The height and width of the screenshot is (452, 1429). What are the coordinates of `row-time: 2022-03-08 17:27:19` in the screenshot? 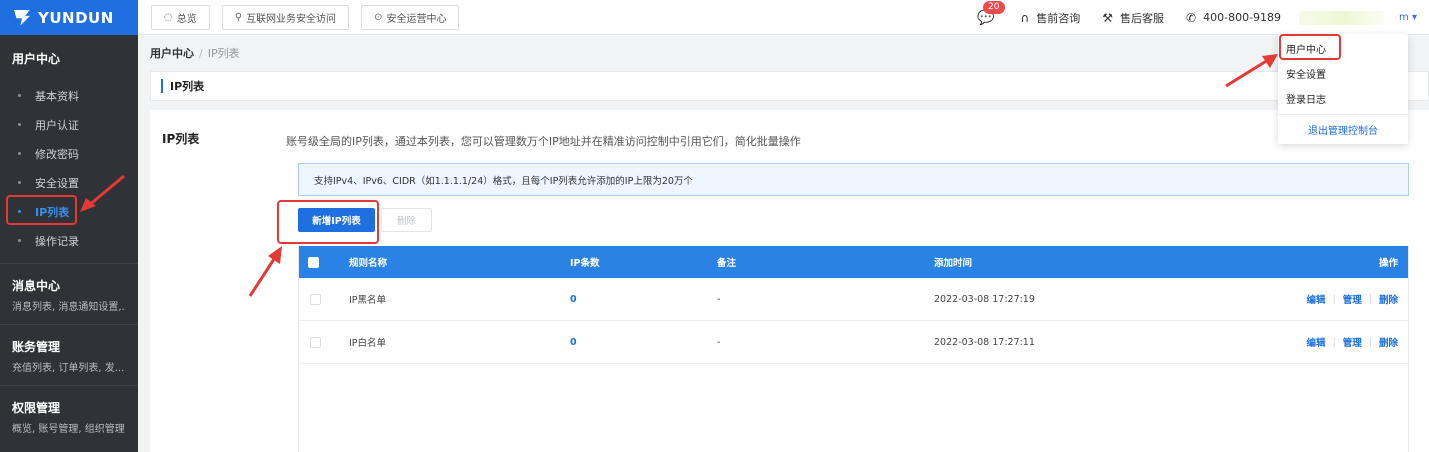 It's located at (984, 299).